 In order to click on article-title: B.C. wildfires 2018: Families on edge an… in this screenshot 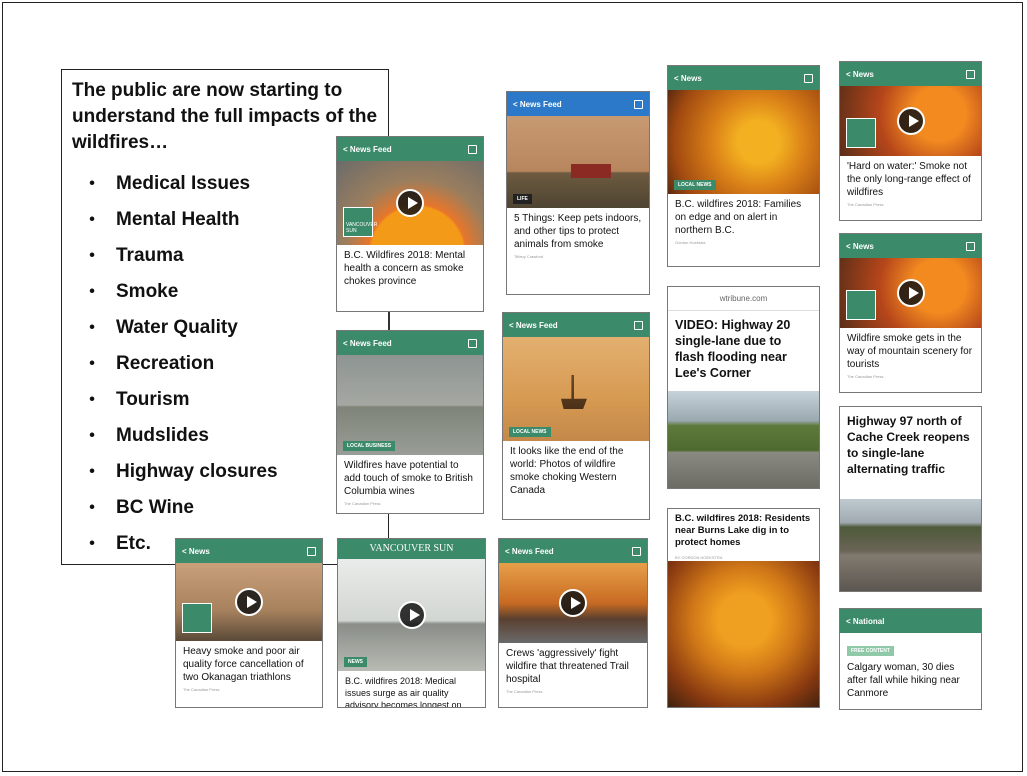, I will do `click(743, 216)`.